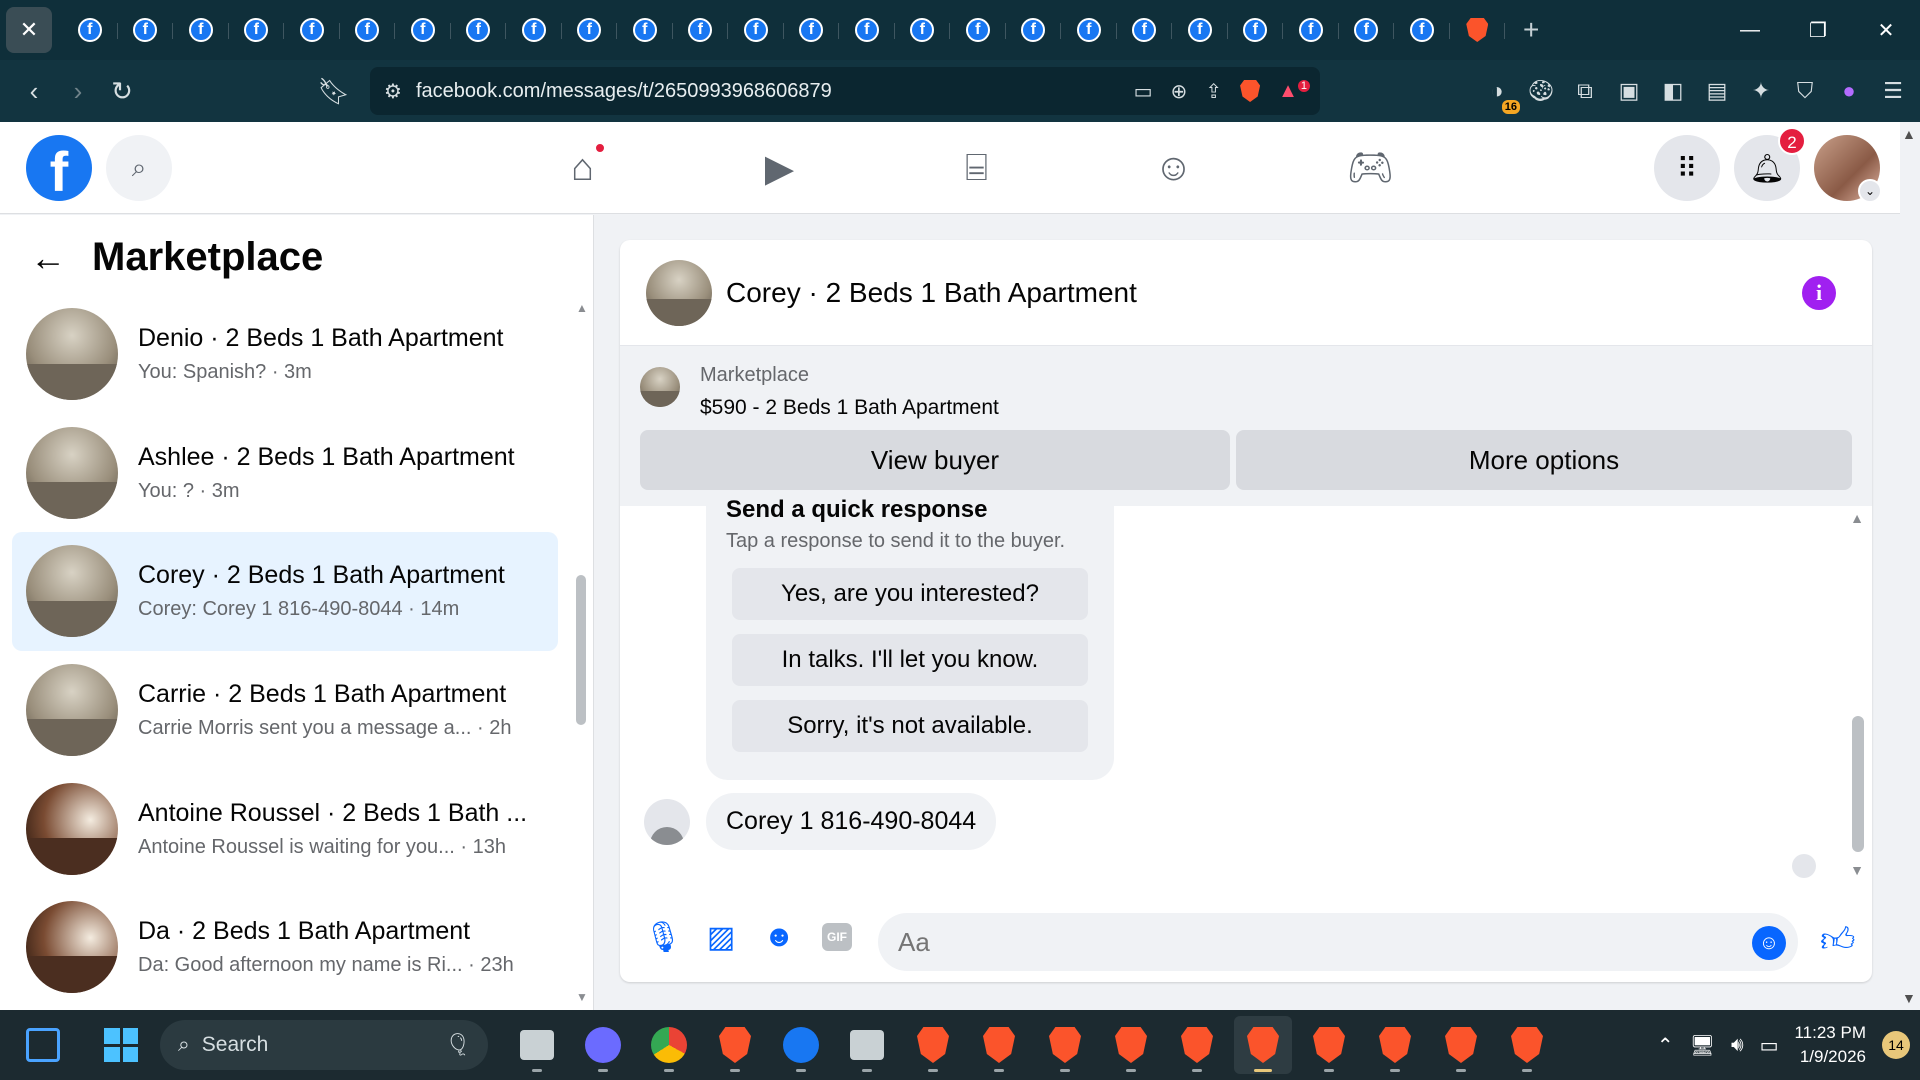 The height and width of the screenshot is (1080, 1920). I want to click on account-avatar: ⌄, so click(1848, 169).